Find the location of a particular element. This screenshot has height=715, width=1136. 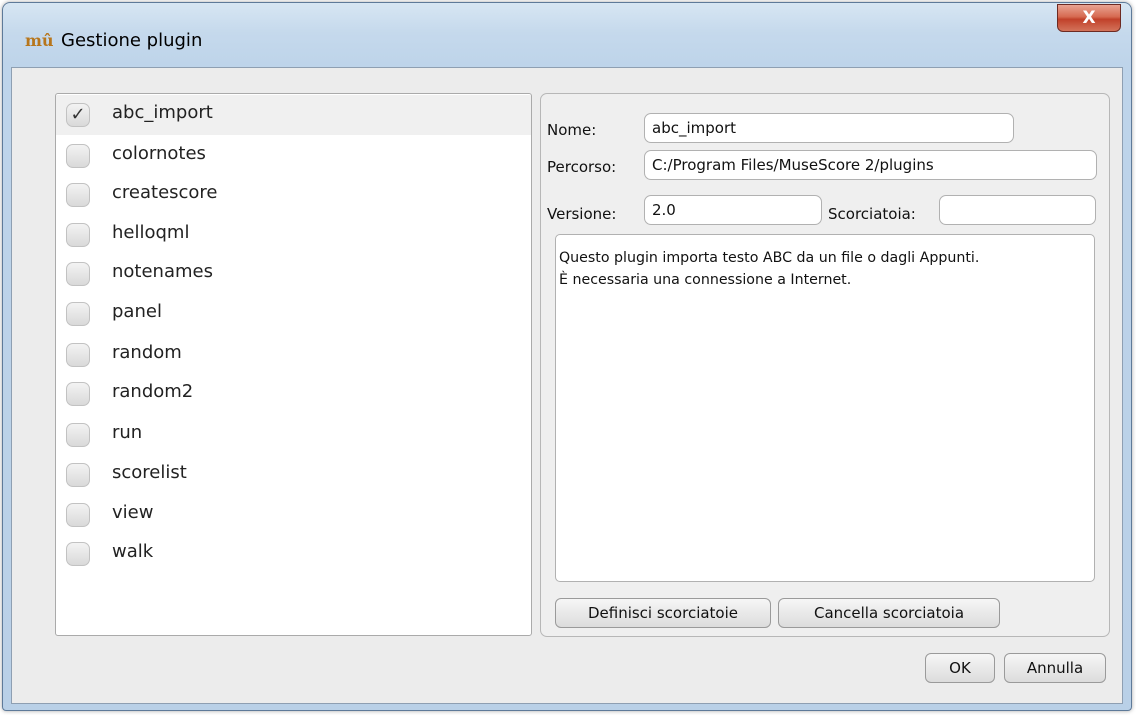

plugin-item-notenames: notenames is located at coordinates (293, 274).